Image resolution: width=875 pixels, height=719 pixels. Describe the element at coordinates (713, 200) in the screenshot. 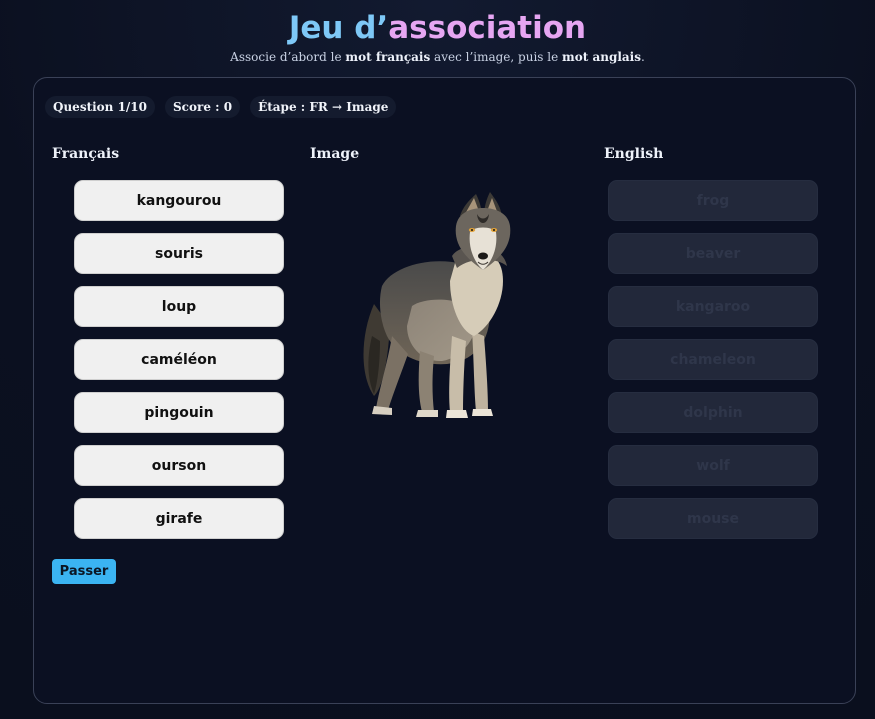

I see `english-word-button: frog` at that location.